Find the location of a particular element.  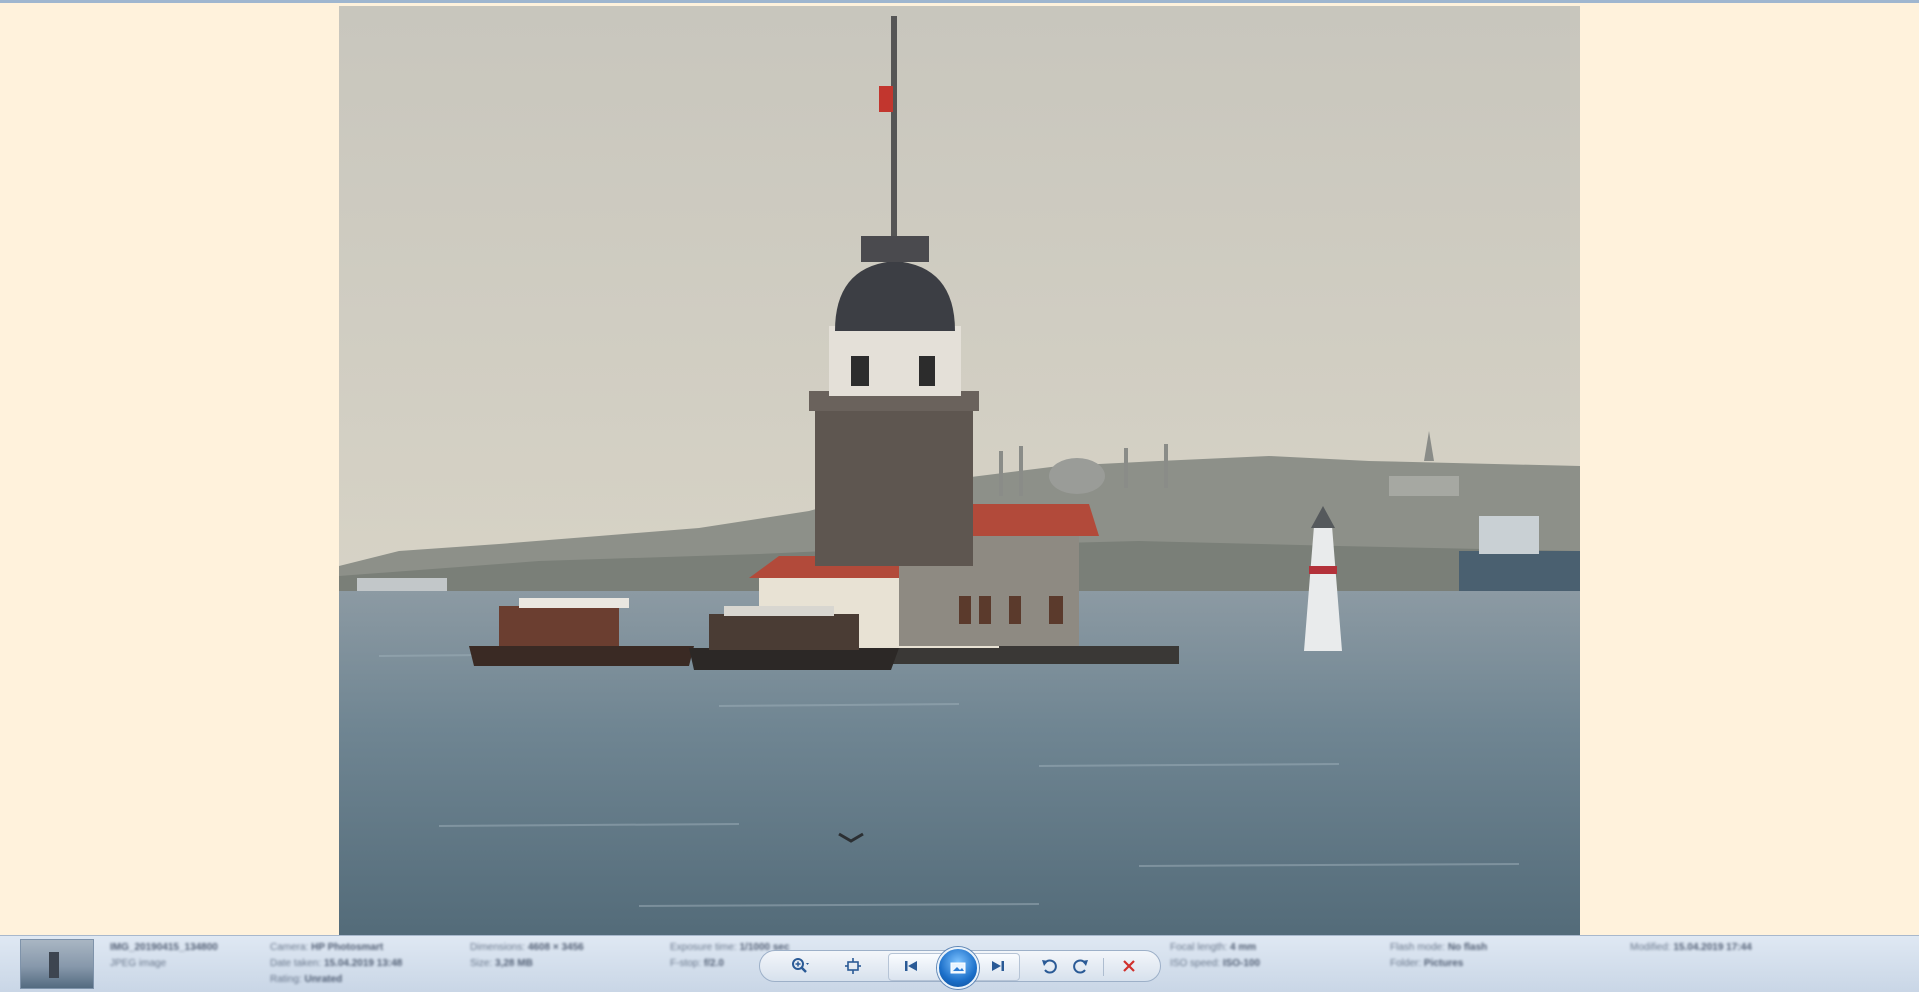

detail-label: Dimensions: is located at coordinates (498, 947).